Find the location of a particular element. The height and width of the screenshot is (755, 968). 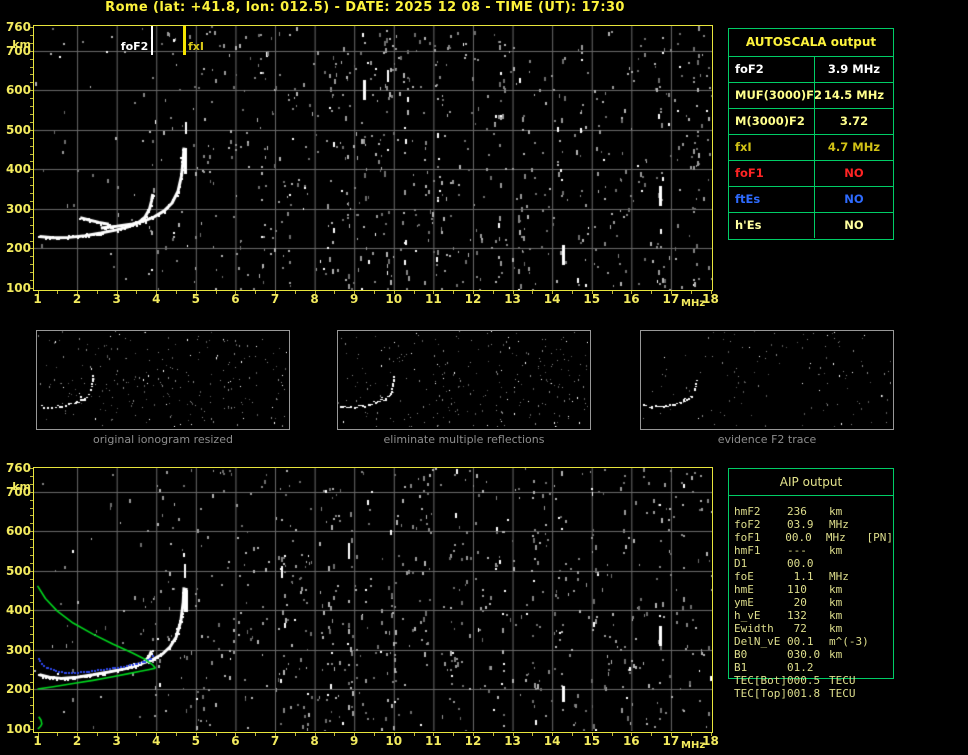

thumbnail-caption: evidence F2 trace is located at coordinates (767, 439).